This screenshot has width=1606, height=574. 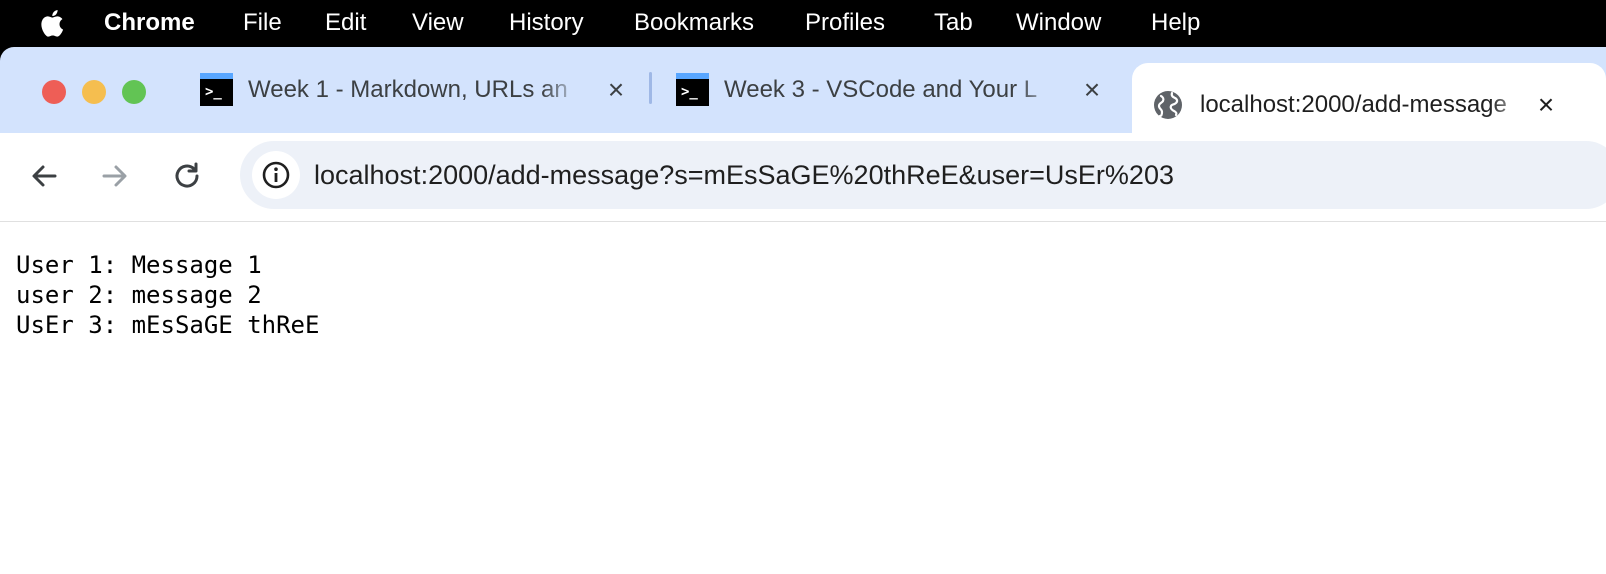 What do you see at coordinates (546, 23) in the screenshot?
I see `menu-history: History` at bounding box center [546, 23].